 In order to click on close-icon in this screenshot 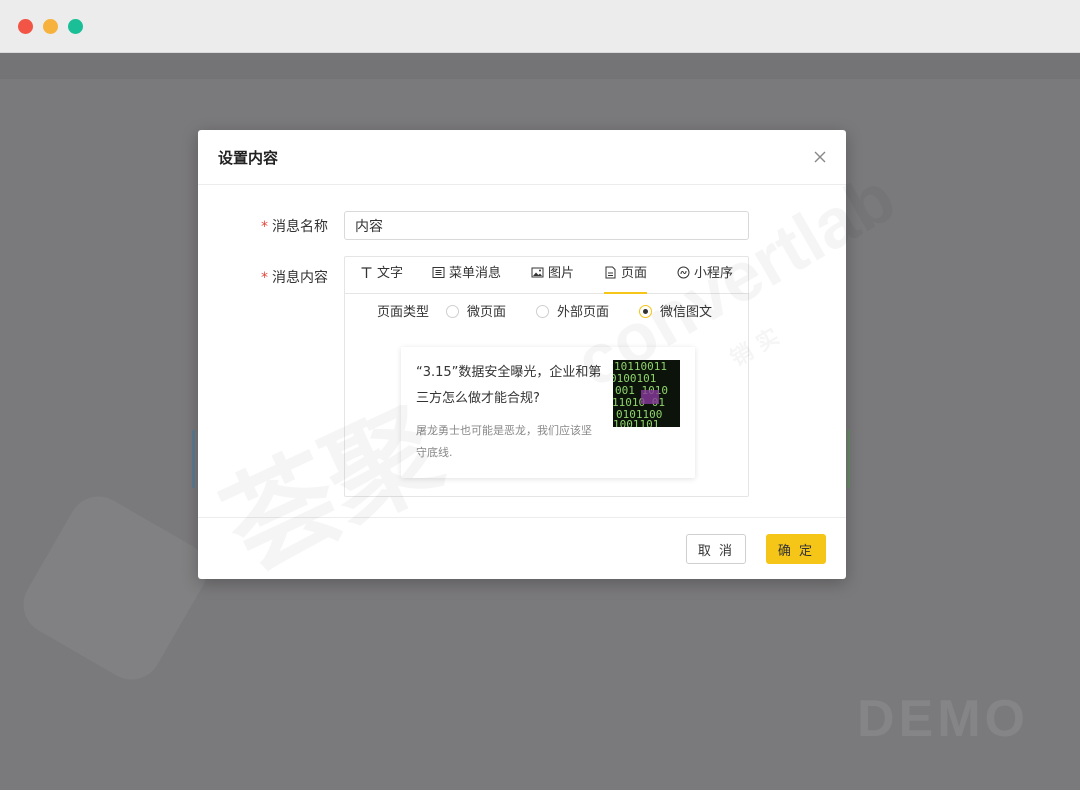, I will do `click(820, 157)`.